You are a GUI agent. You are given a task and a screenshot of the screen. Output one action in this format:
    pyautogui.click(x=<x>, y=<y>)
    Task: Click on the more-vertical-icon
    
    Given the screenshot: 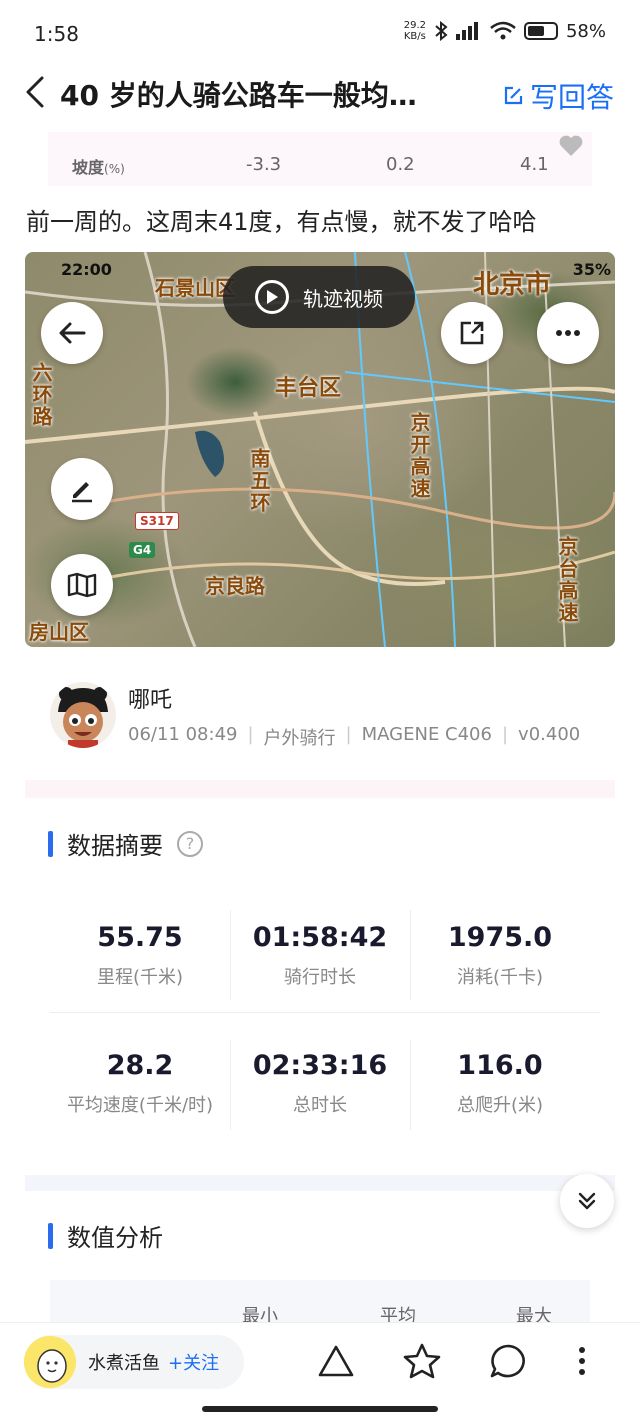 What is the action you would take?
    pyautogui.click(x=582, y=1361)
    